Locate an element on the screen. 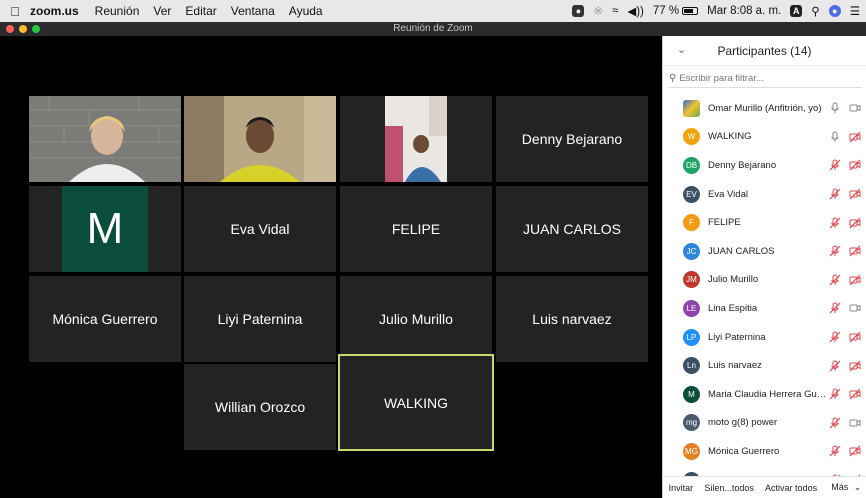 Image resolution: width=866 pixels, height=498 pixels. volume-icon: ◀)) is located at coordinates (635, 11).